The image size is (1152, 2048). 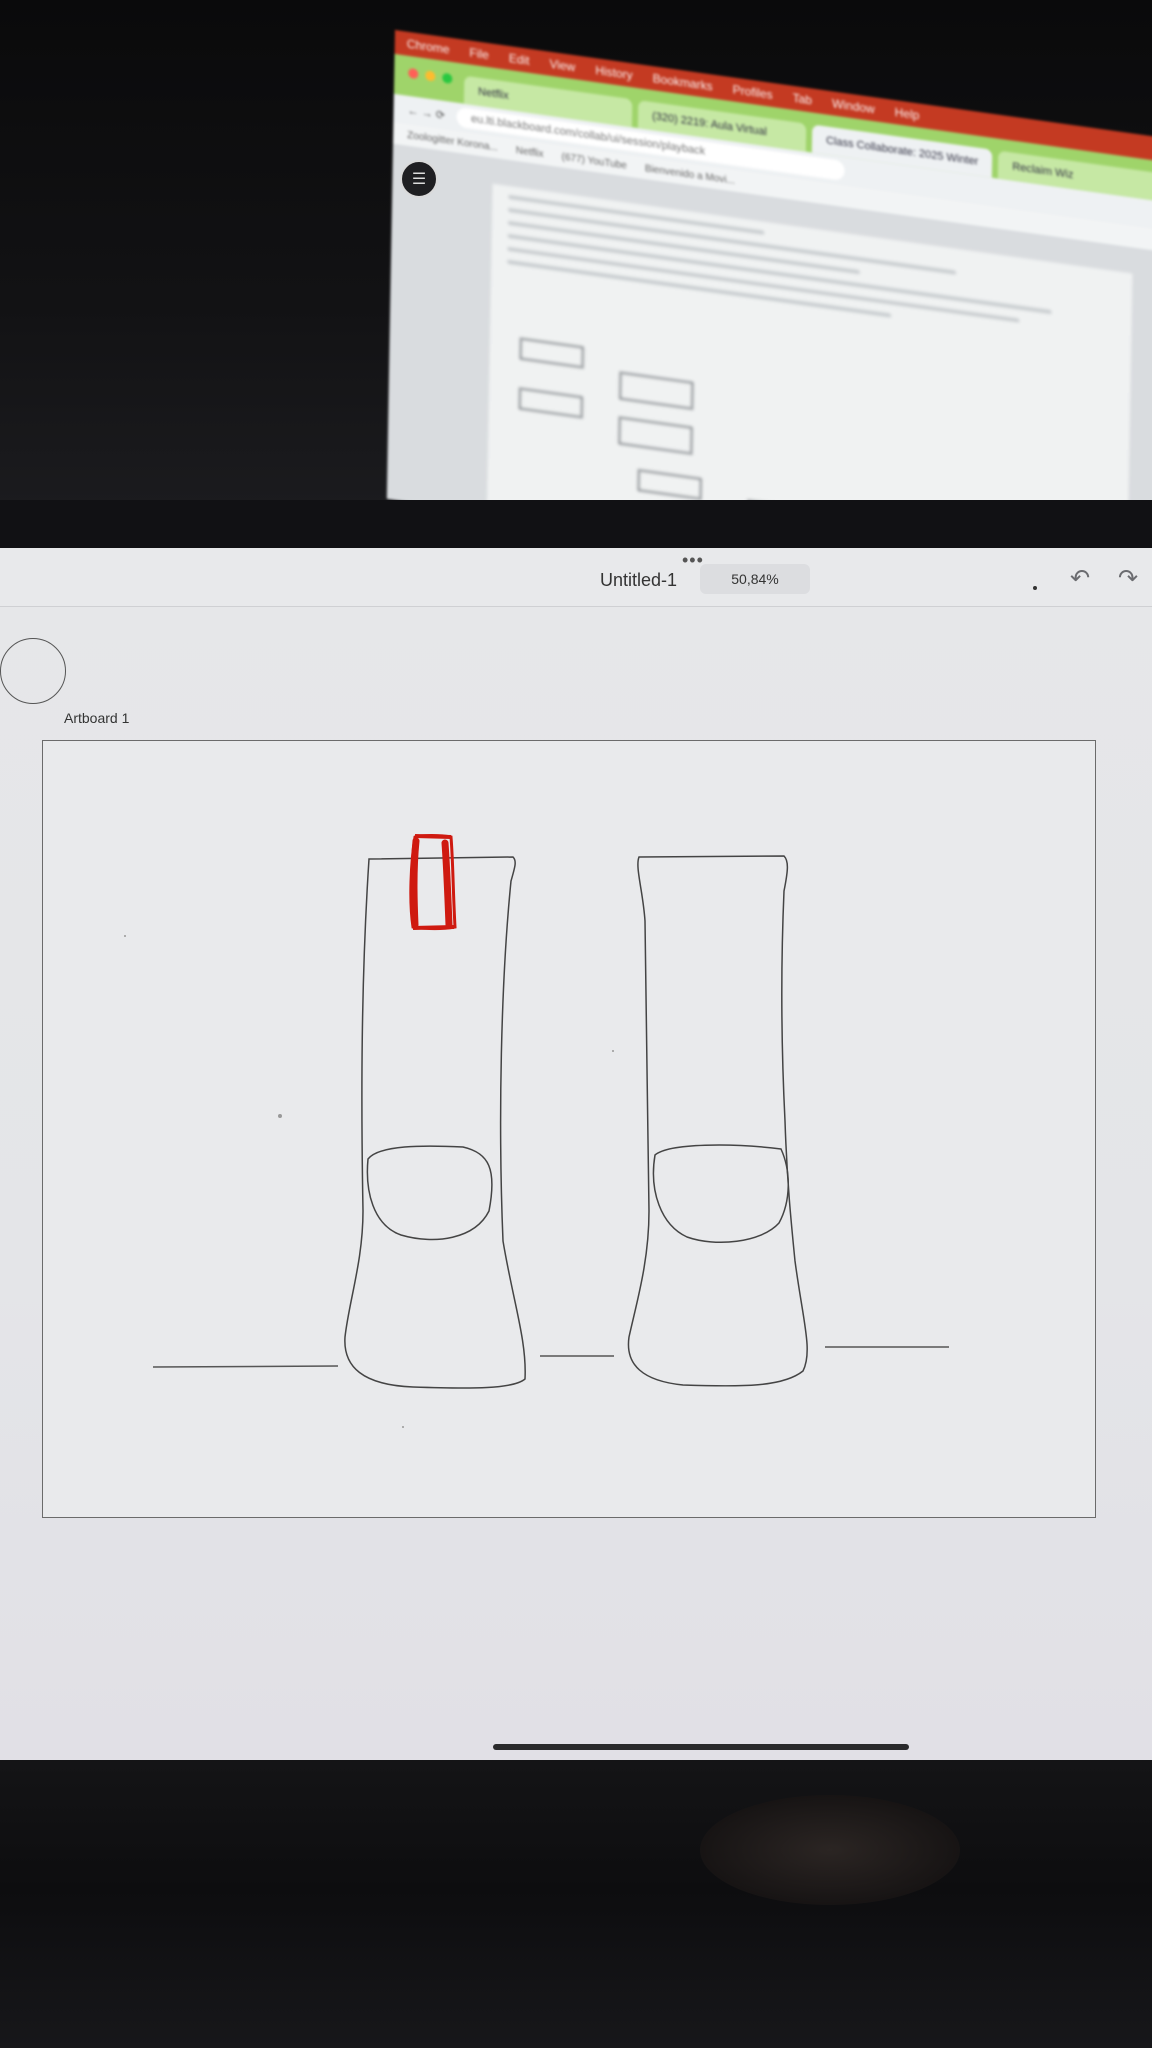 What do you see at coordinates (594, 161) in the screenshot?
I see `bookmark-item: (677) YouTube` at bounding box center [594, 161].